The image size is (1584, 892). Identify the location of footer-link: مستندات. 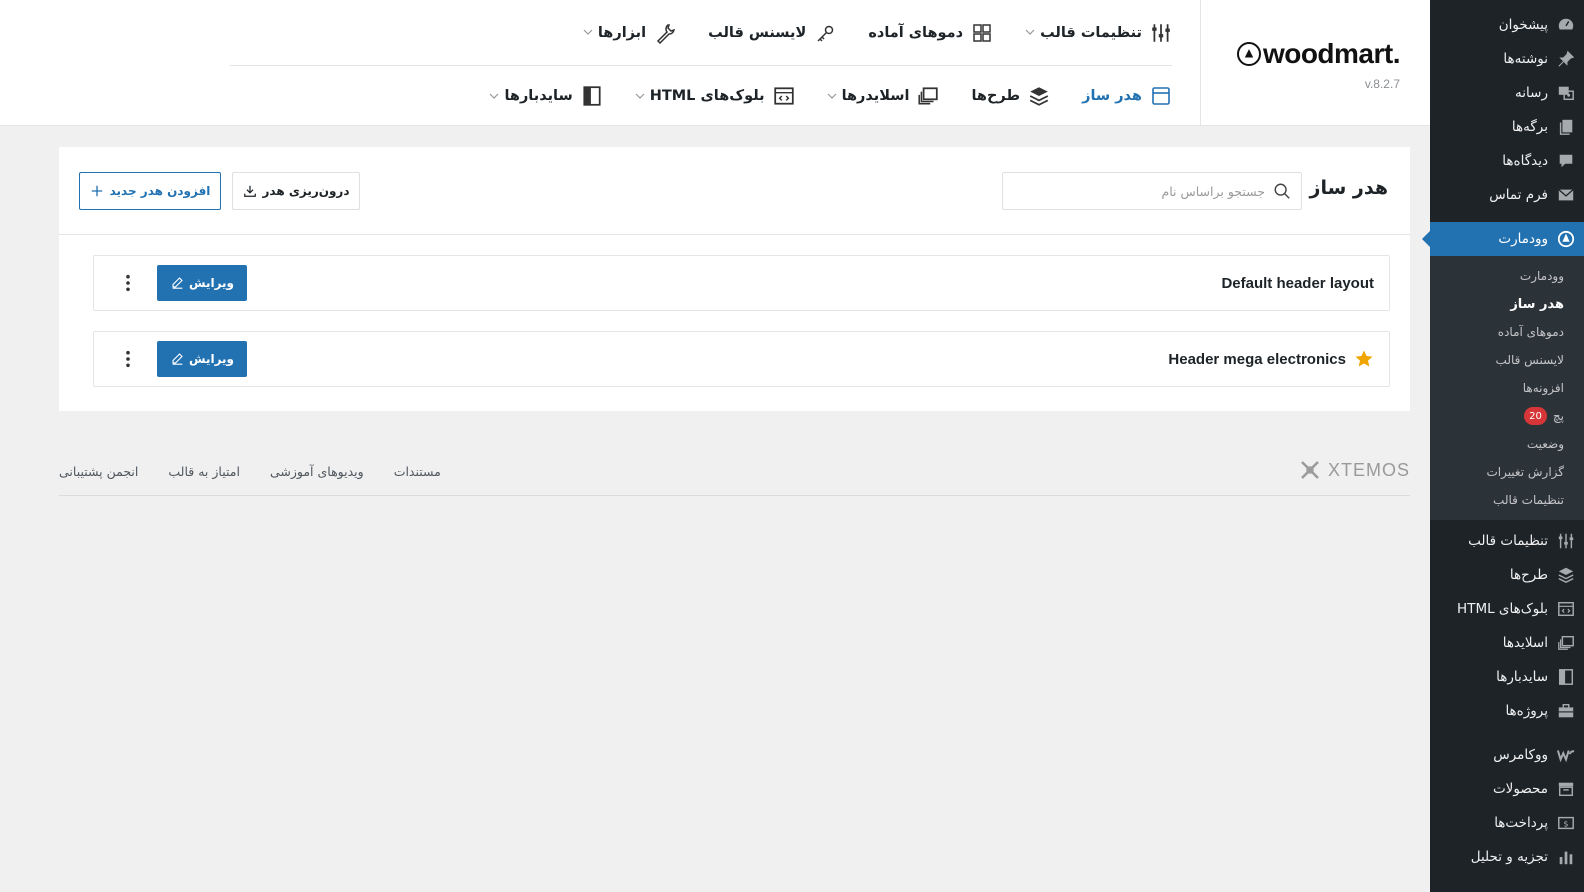
(417, 471).